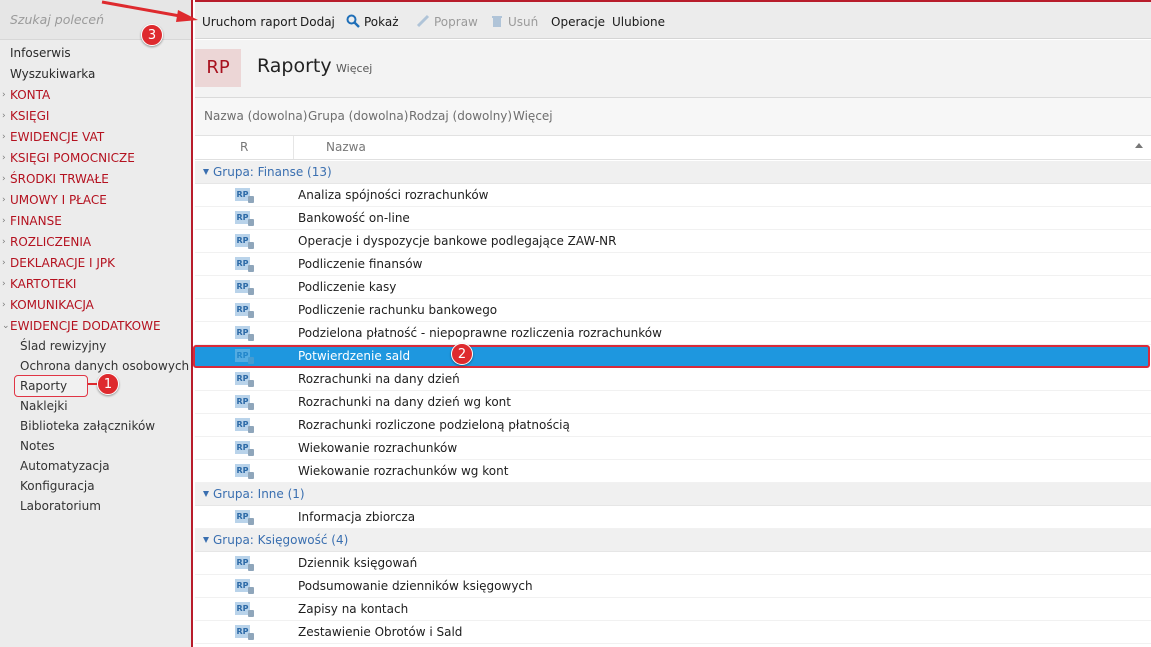  Describe the element at coordinates (95, 284) in the screenshot. I see `sidebar-item-12: › KARTOTEKI` at that location.